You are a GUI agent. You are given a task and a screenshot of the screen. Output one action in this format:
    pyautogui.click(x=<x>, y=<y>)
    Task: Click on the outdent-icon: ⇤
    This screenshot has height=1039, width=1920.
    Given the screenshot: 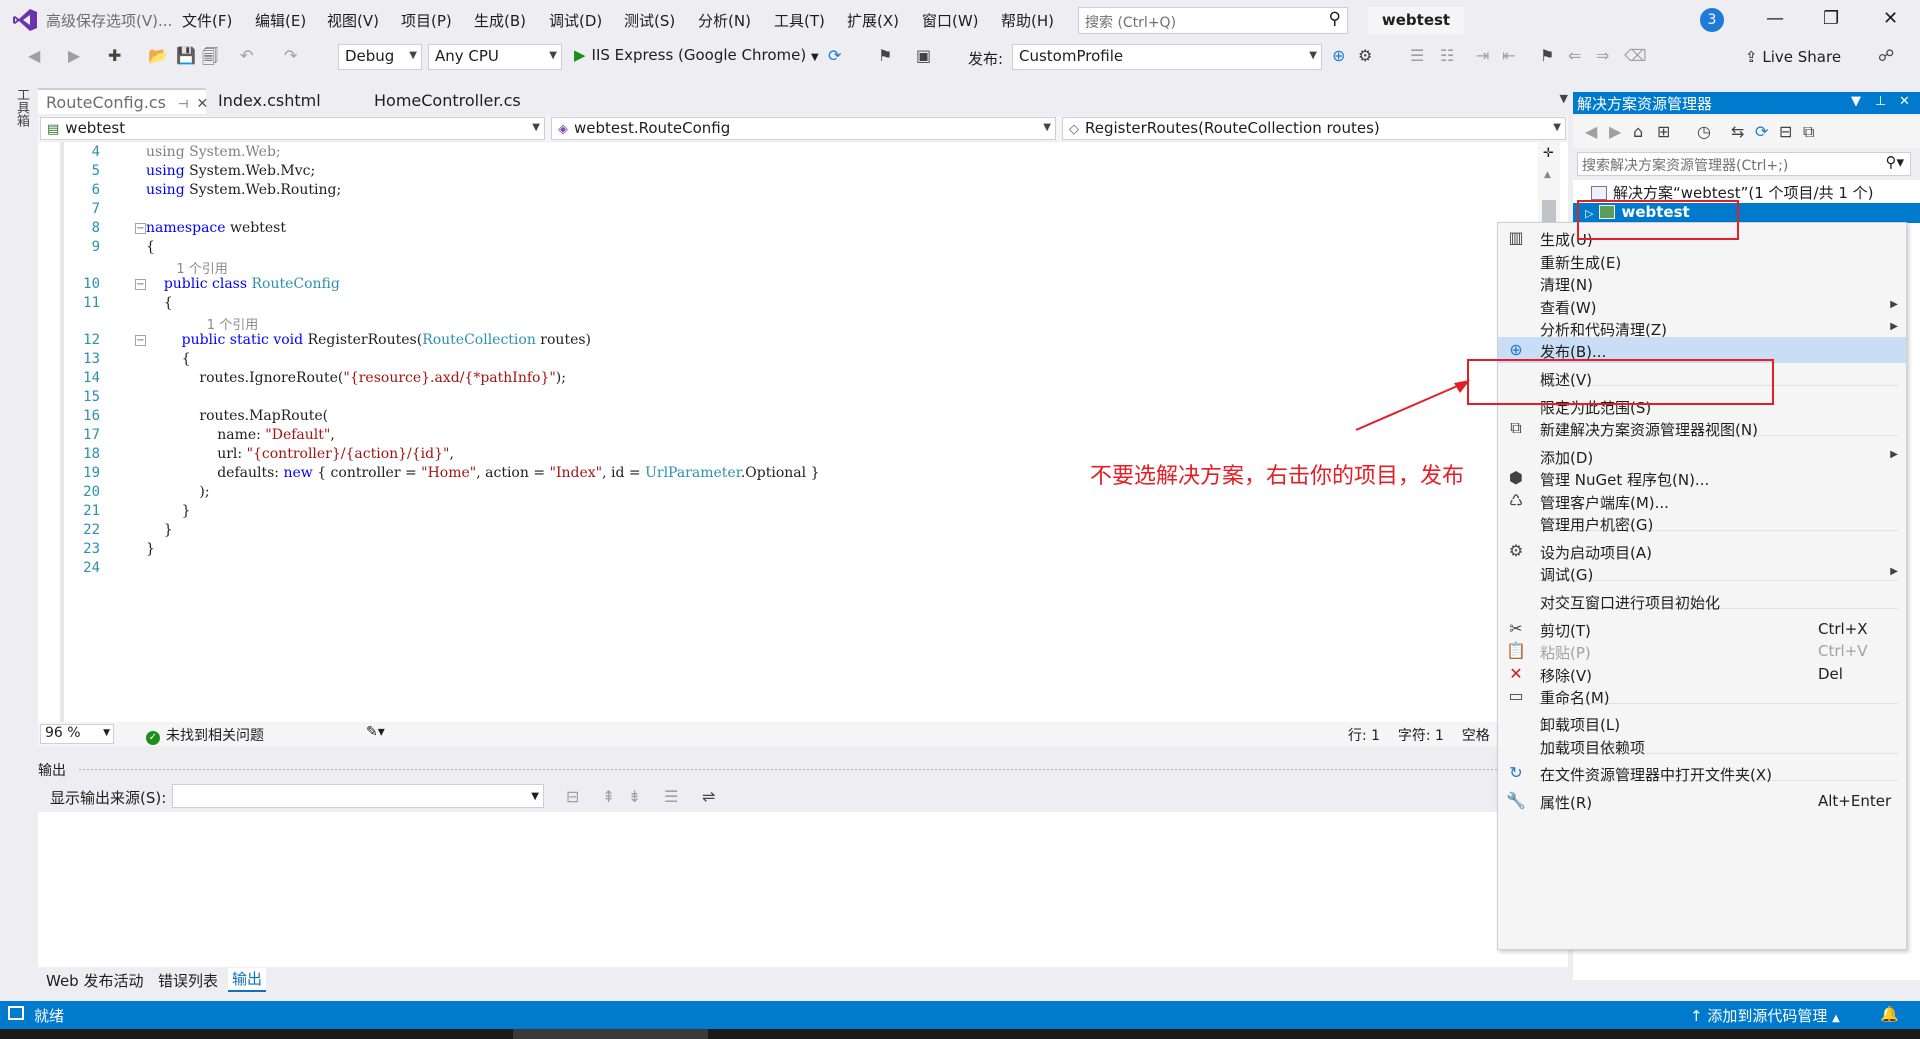 What is the action you would take?
    pyautogui.click(x=1508, y=55)
    